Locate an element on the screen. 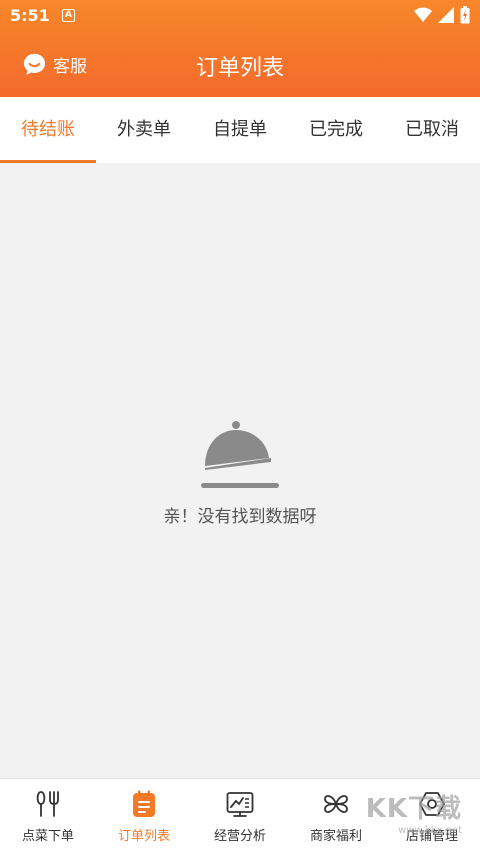  order-tabs: 待结账 外卖单 自提单 已完成 已取消 is located at coordinates (240, 130).